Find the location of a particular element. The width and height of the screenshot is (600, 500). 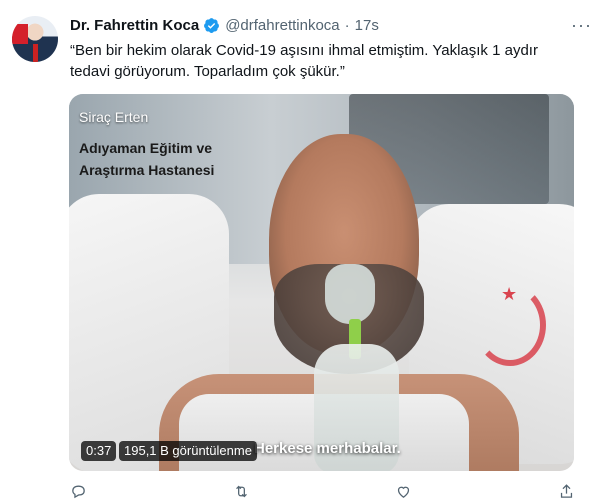

share-icon is located at coordinates (566, 490).